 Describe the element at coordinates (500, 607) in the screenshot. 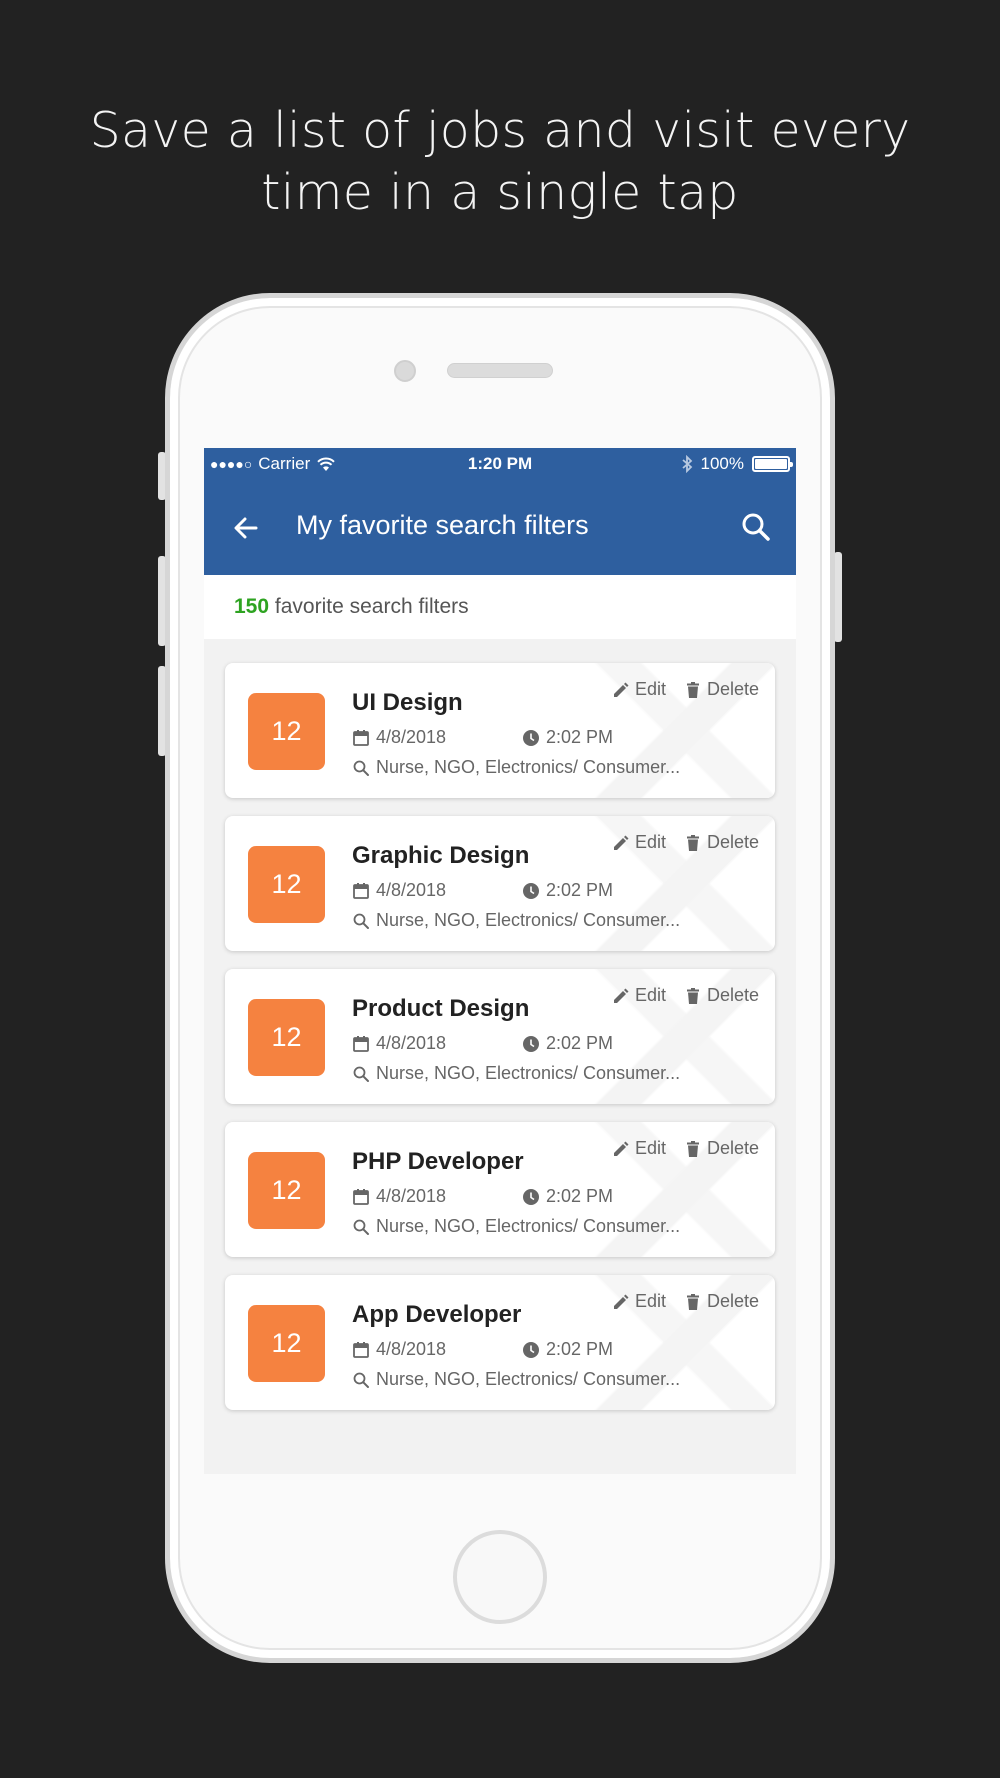

I see `favorites-count-bar: 150 favorite search filters` at that location.